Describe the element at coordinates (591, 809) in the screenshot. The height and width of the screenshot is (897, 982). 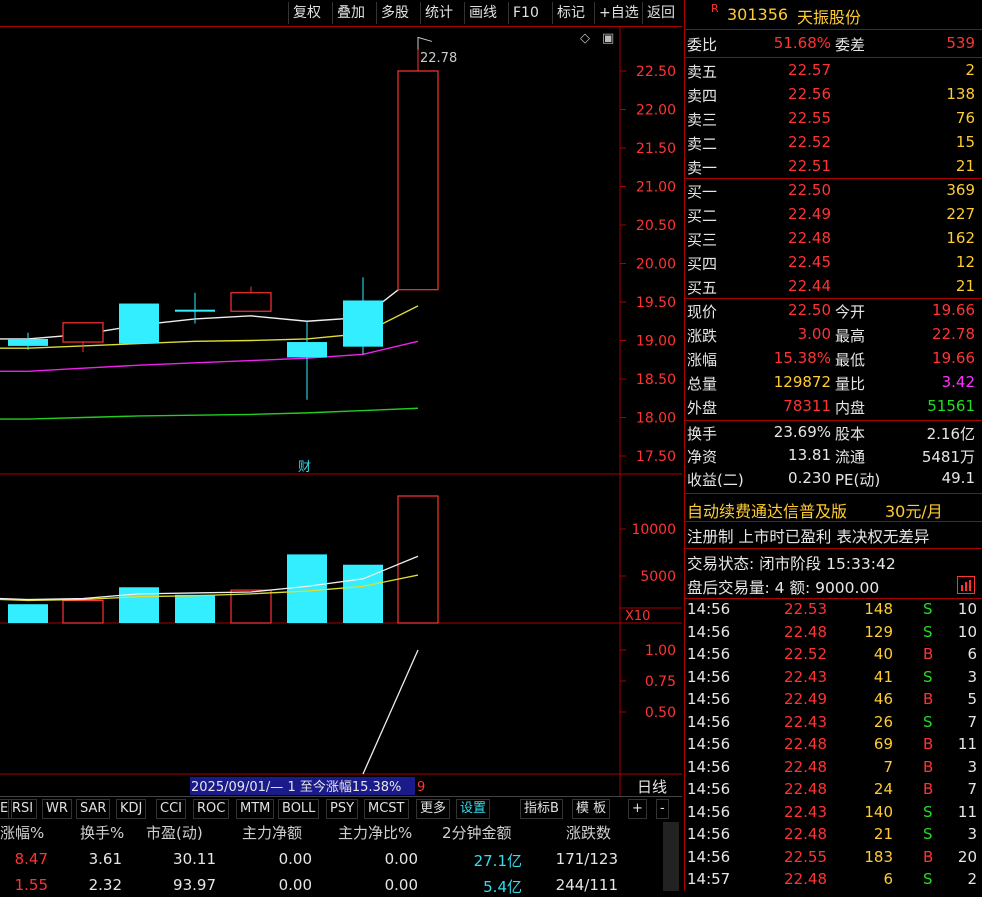
I see `ind-template: 模 板` at that location.